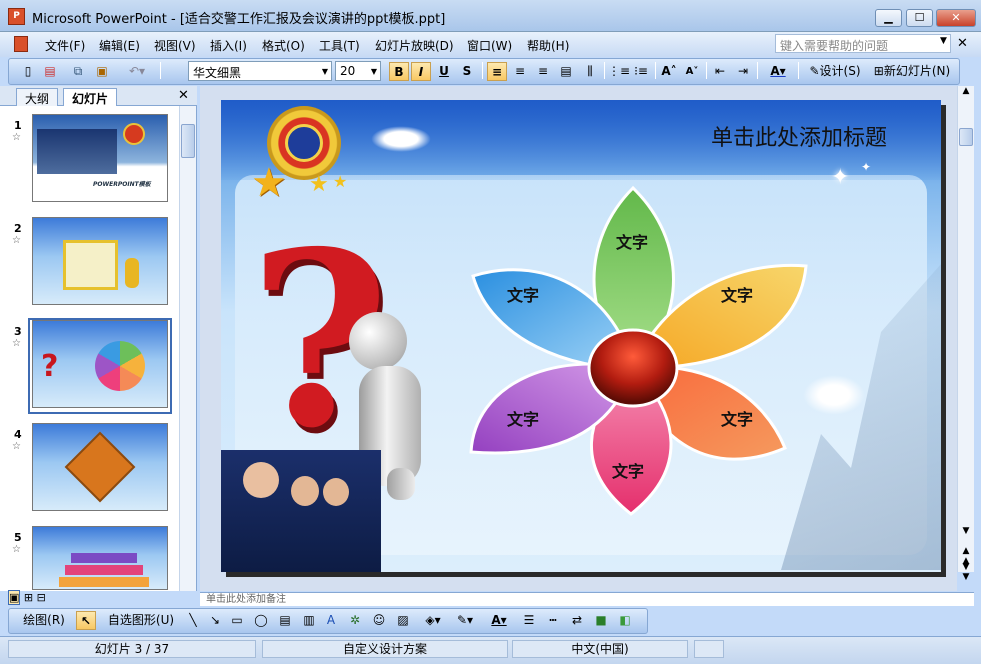 The image size is (981, 664). Describe the element at coordinates (100, 158) in the screenshot. I see `slide-thumbnail-1: POWERPOINT模板` at that location.